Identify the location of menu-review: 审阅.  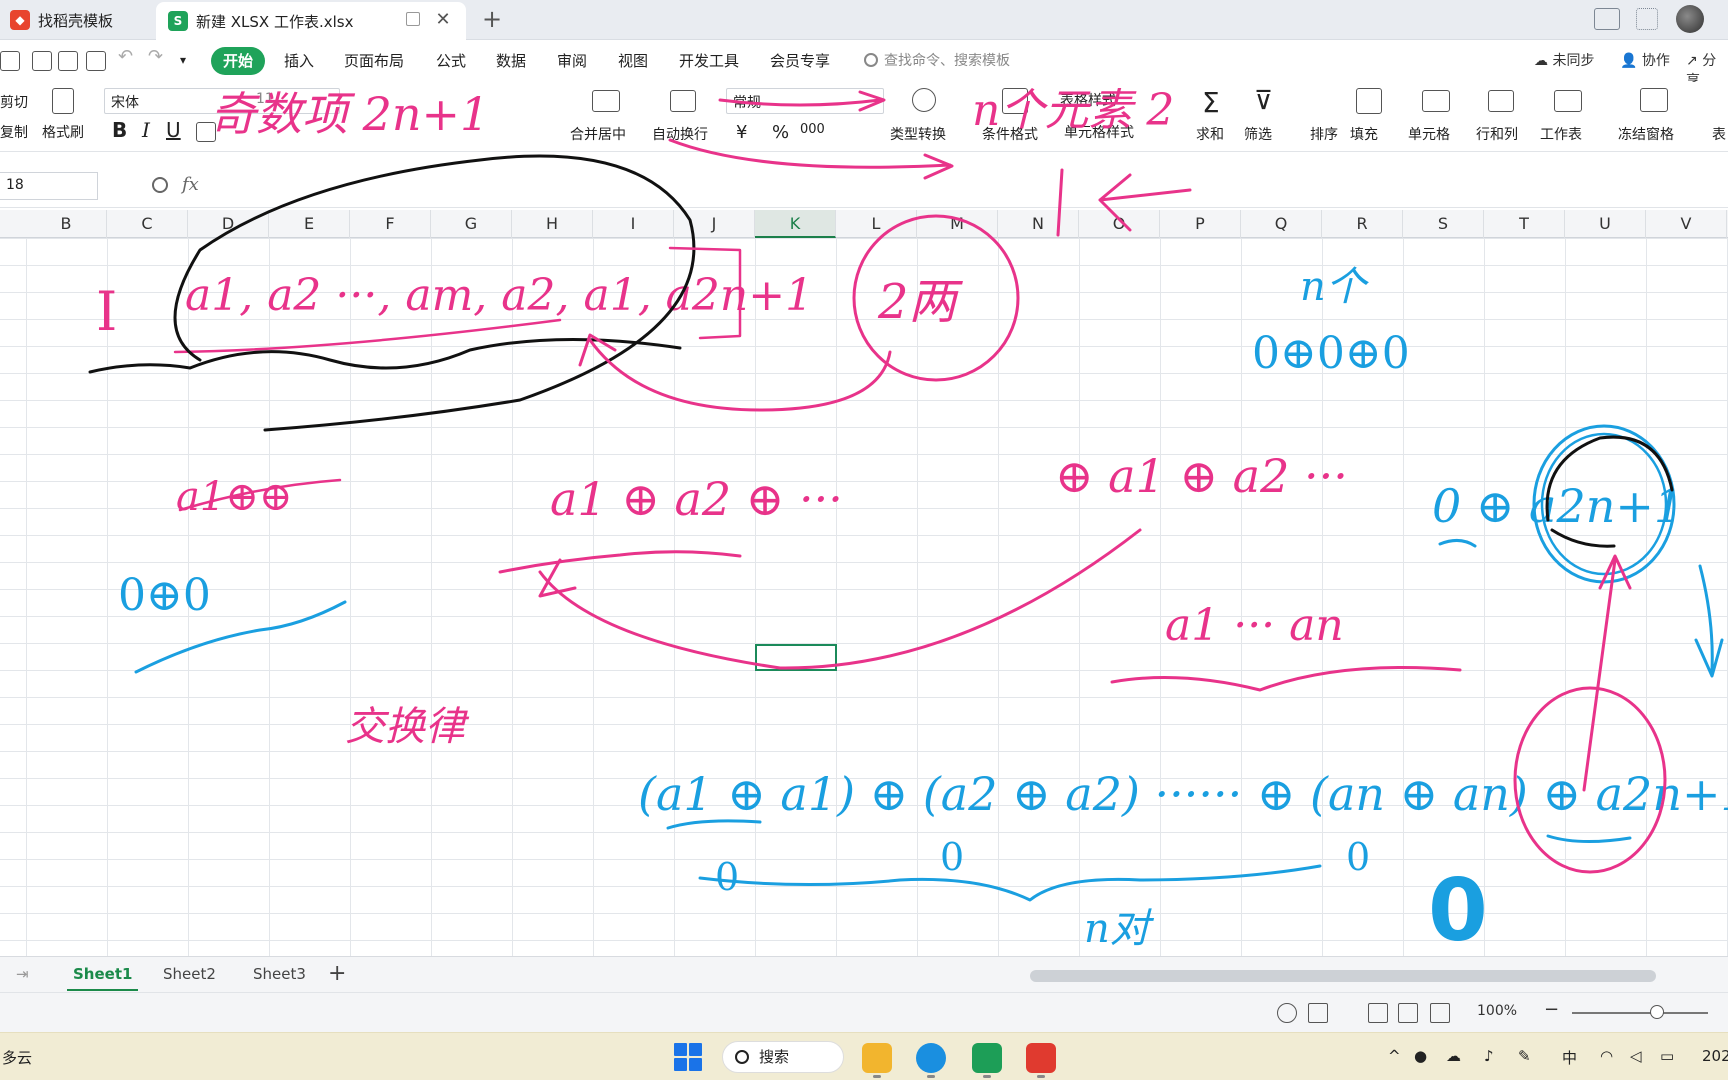
(572, 60).